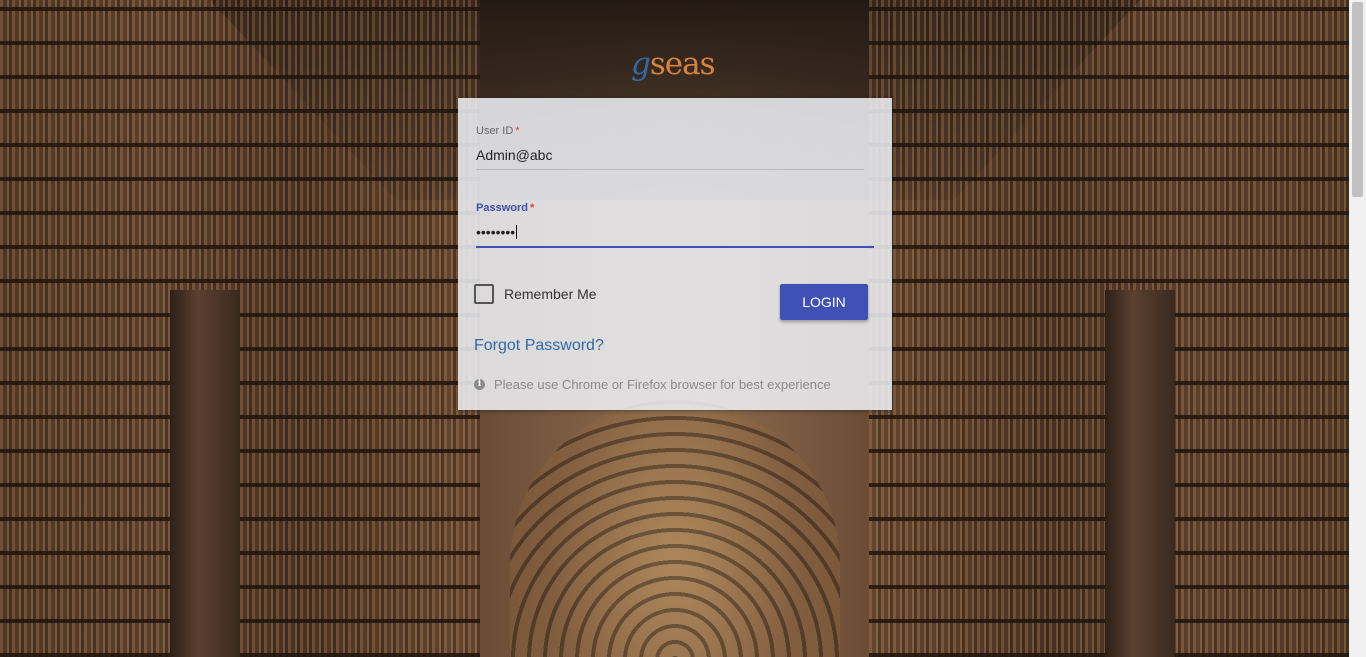 The image size is (1366, 657). What do you see at coordinates (484, 294) in the screenshot?
I see `remember-me-checkbox` at bounding box center [484, 294].